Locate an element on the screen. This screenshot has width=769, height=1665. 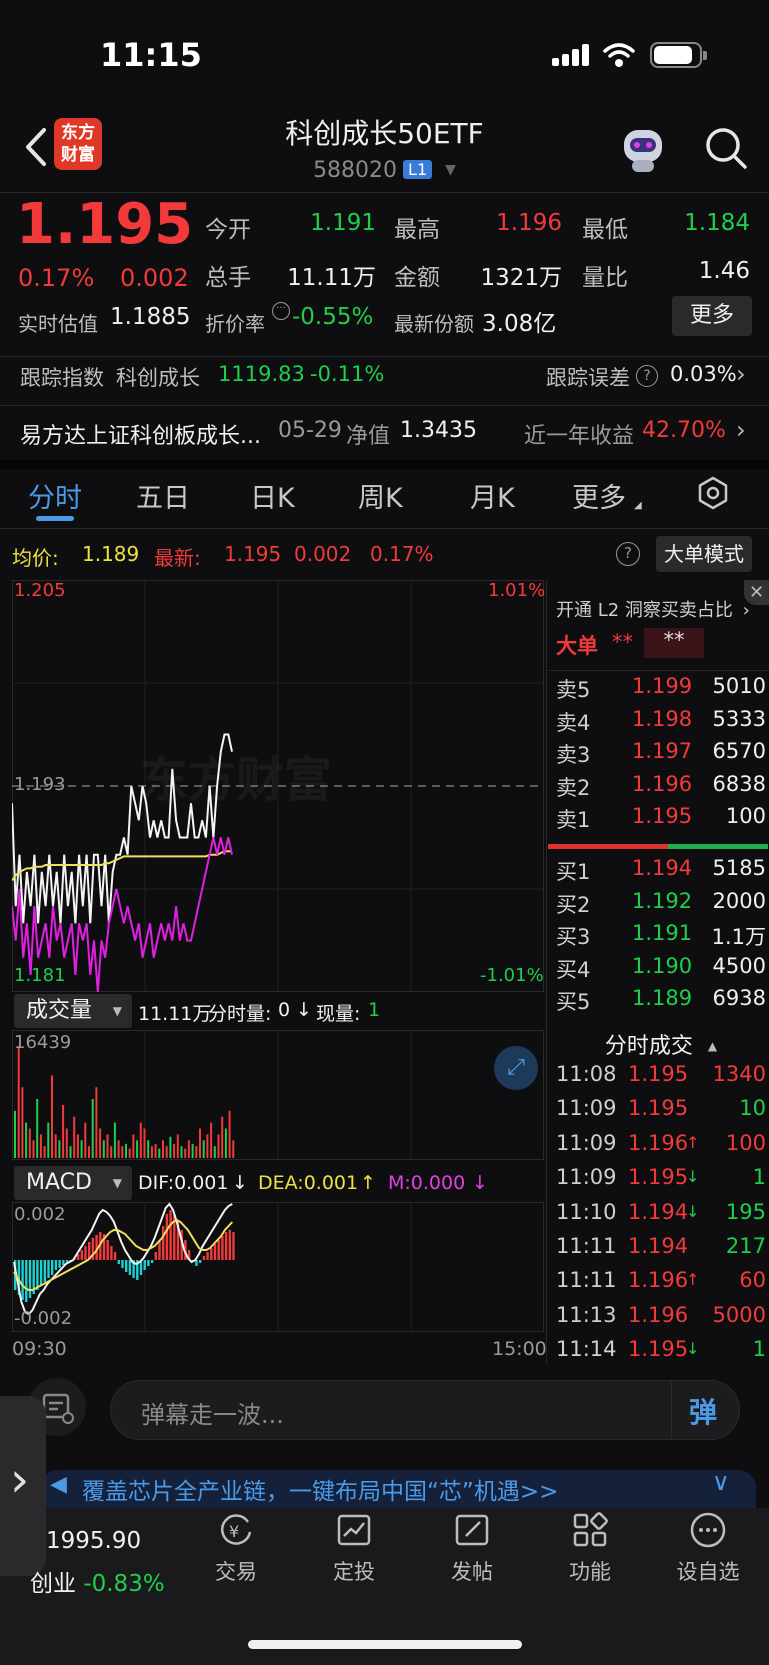
bid-label: 买5 is located at coordinates (573, 1002).